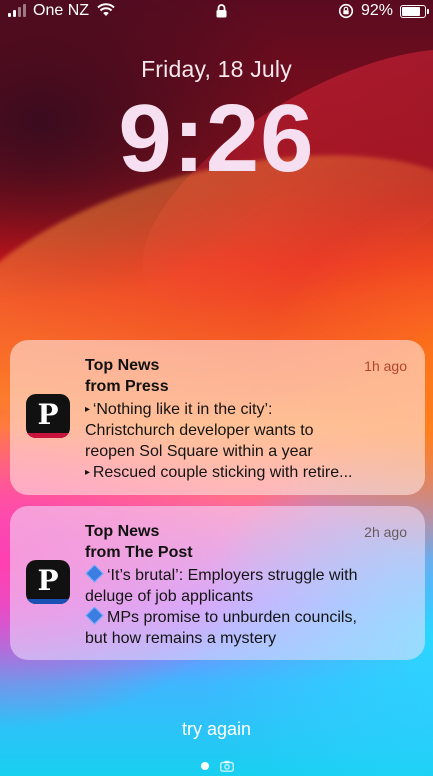  Describe the element at coordinates (106, 9) in the screenshot. I see `wifi-icon` at that location.